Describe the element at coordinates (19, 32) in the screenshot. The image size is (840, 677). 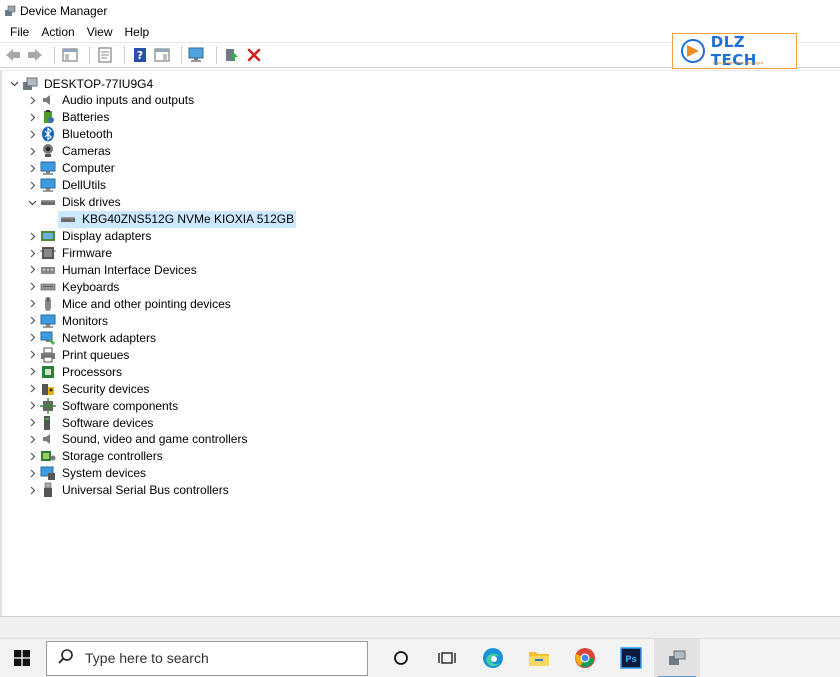
I see `menu-file: File` at that location.